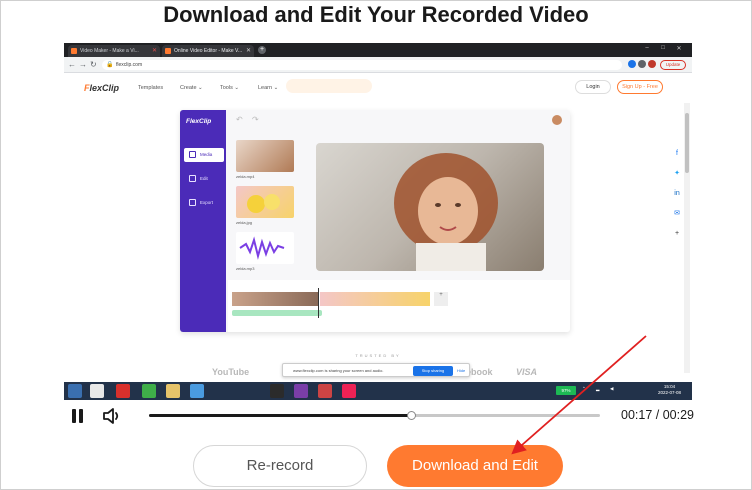  What do you see at coordinates (244, 222) in the screenshot?
I see `media-label: zelda.jpg` at bounding box center [244, 222].